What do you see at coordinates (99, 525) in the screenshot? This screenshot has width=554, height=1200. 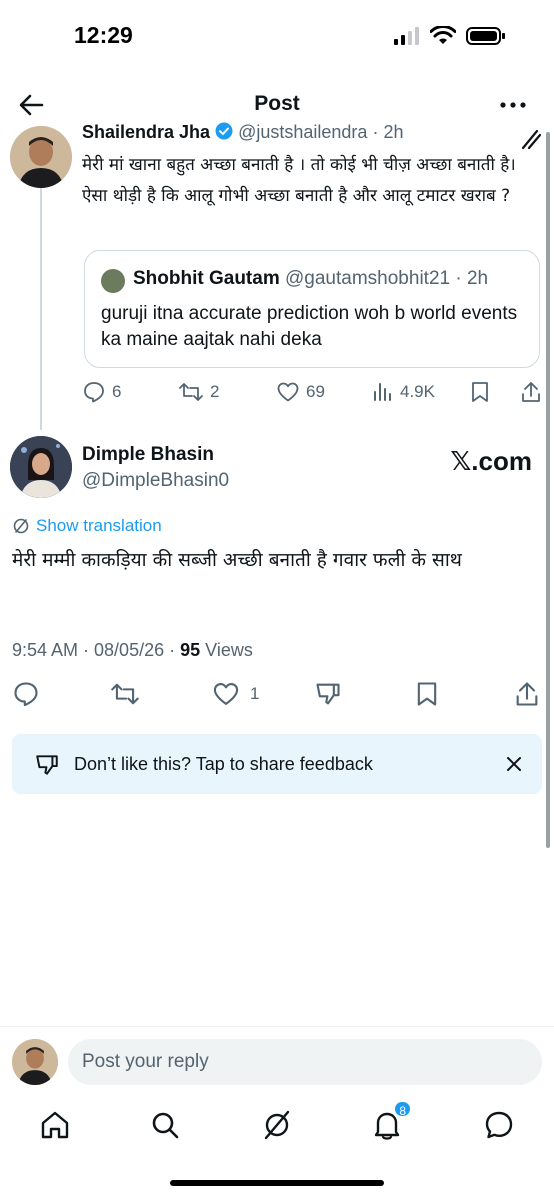 I see `show-translation-label: Show translation` at bounding box center [99, 525].